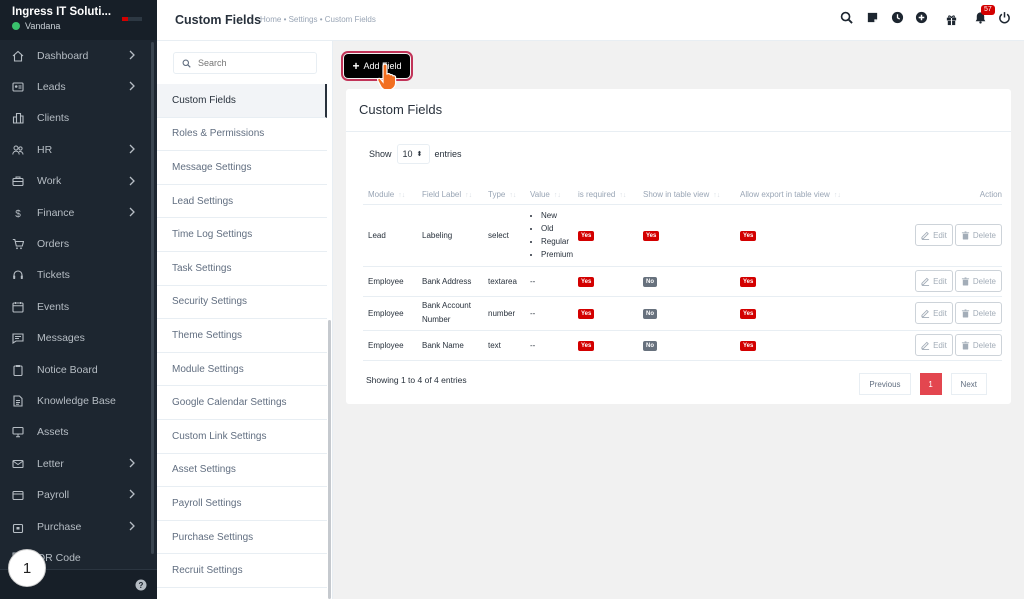 The height and width of the screenshot is (599, 1024). I want to click on cell-field-label: Bank Account Number, so click(450, 313).